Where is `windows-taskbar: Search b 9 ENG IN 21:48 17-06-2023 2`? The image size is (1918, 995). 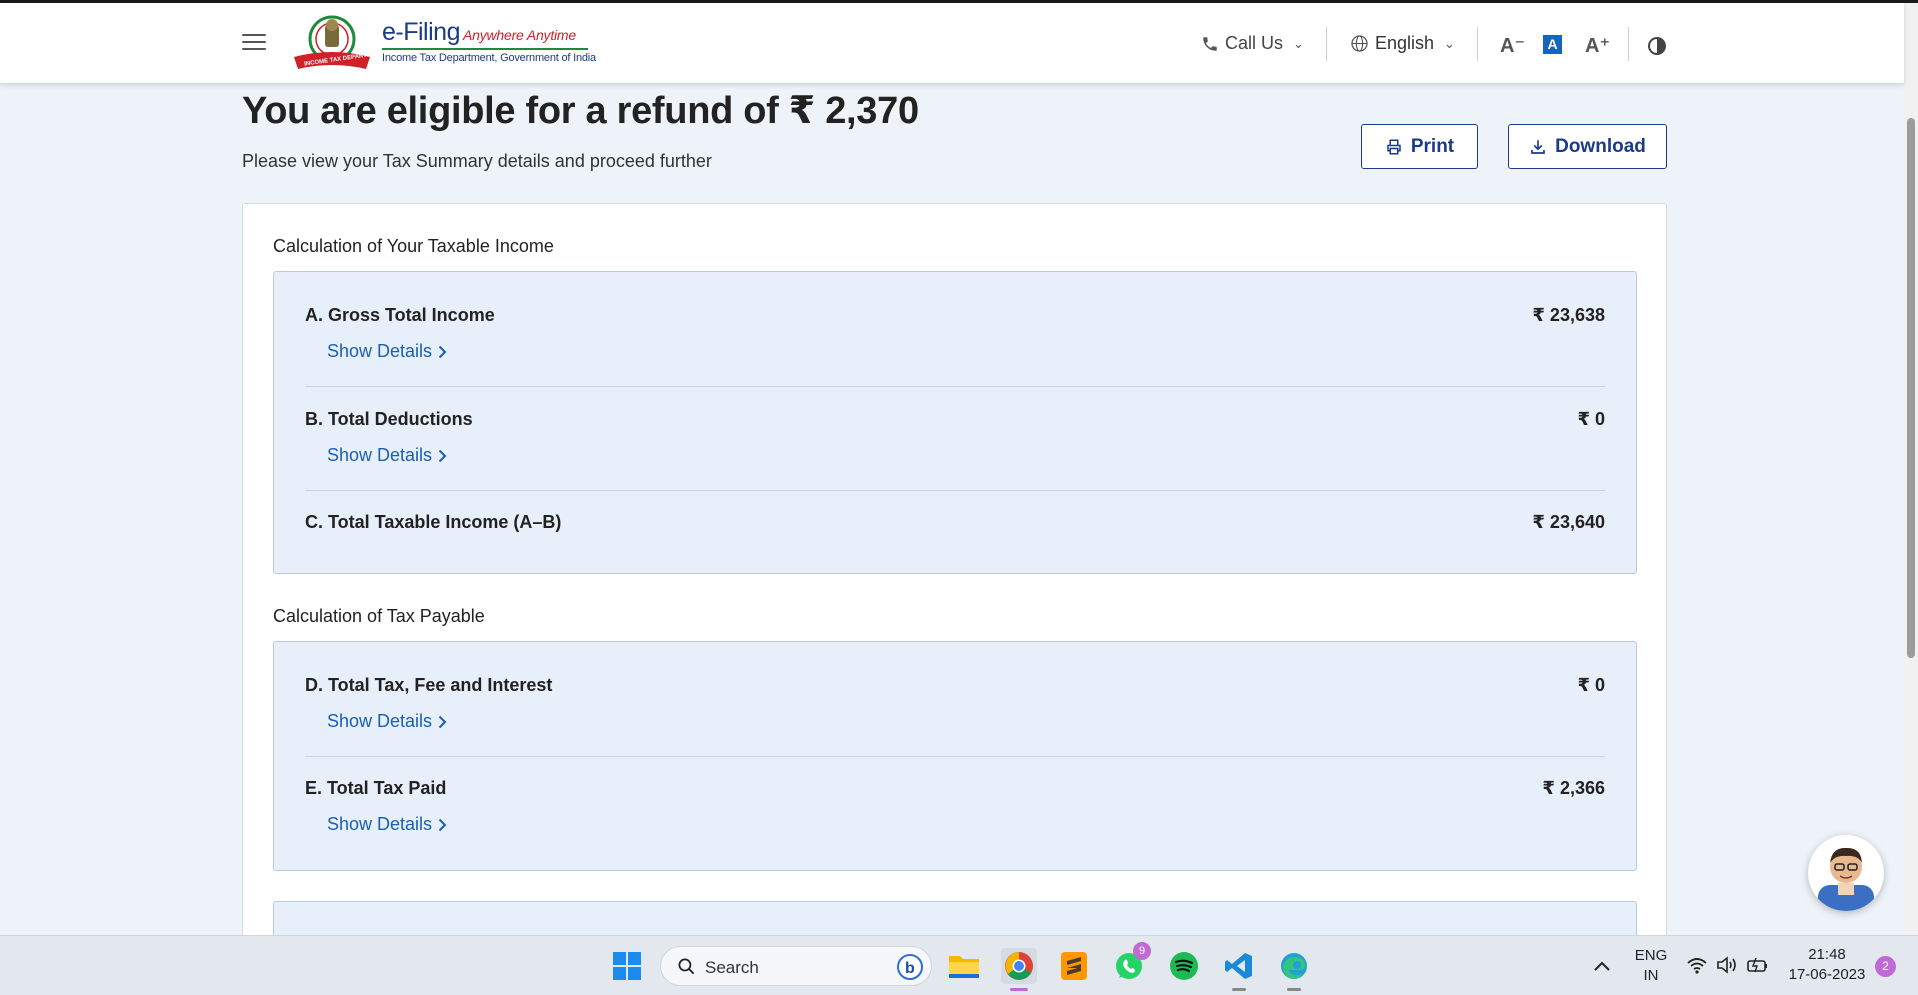 windows-taskbar: Search b 9 ENG IN 21:48 17-06-2023 2 is located at coordinates (959, 965).